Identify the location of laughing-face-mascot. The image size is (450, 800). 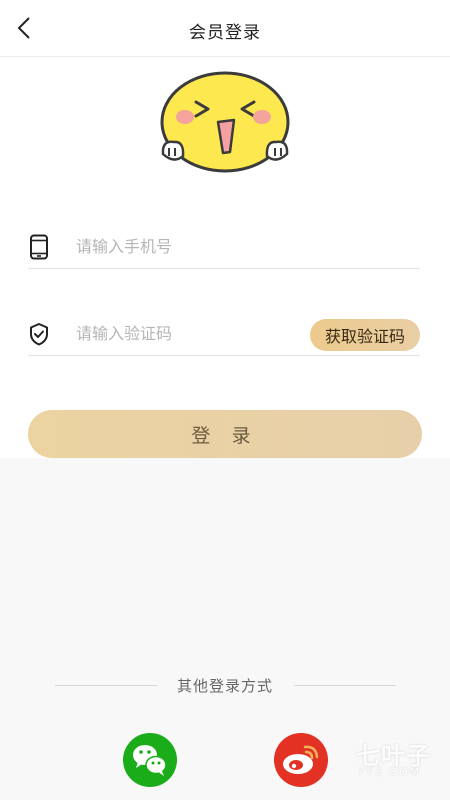
(225, 122).